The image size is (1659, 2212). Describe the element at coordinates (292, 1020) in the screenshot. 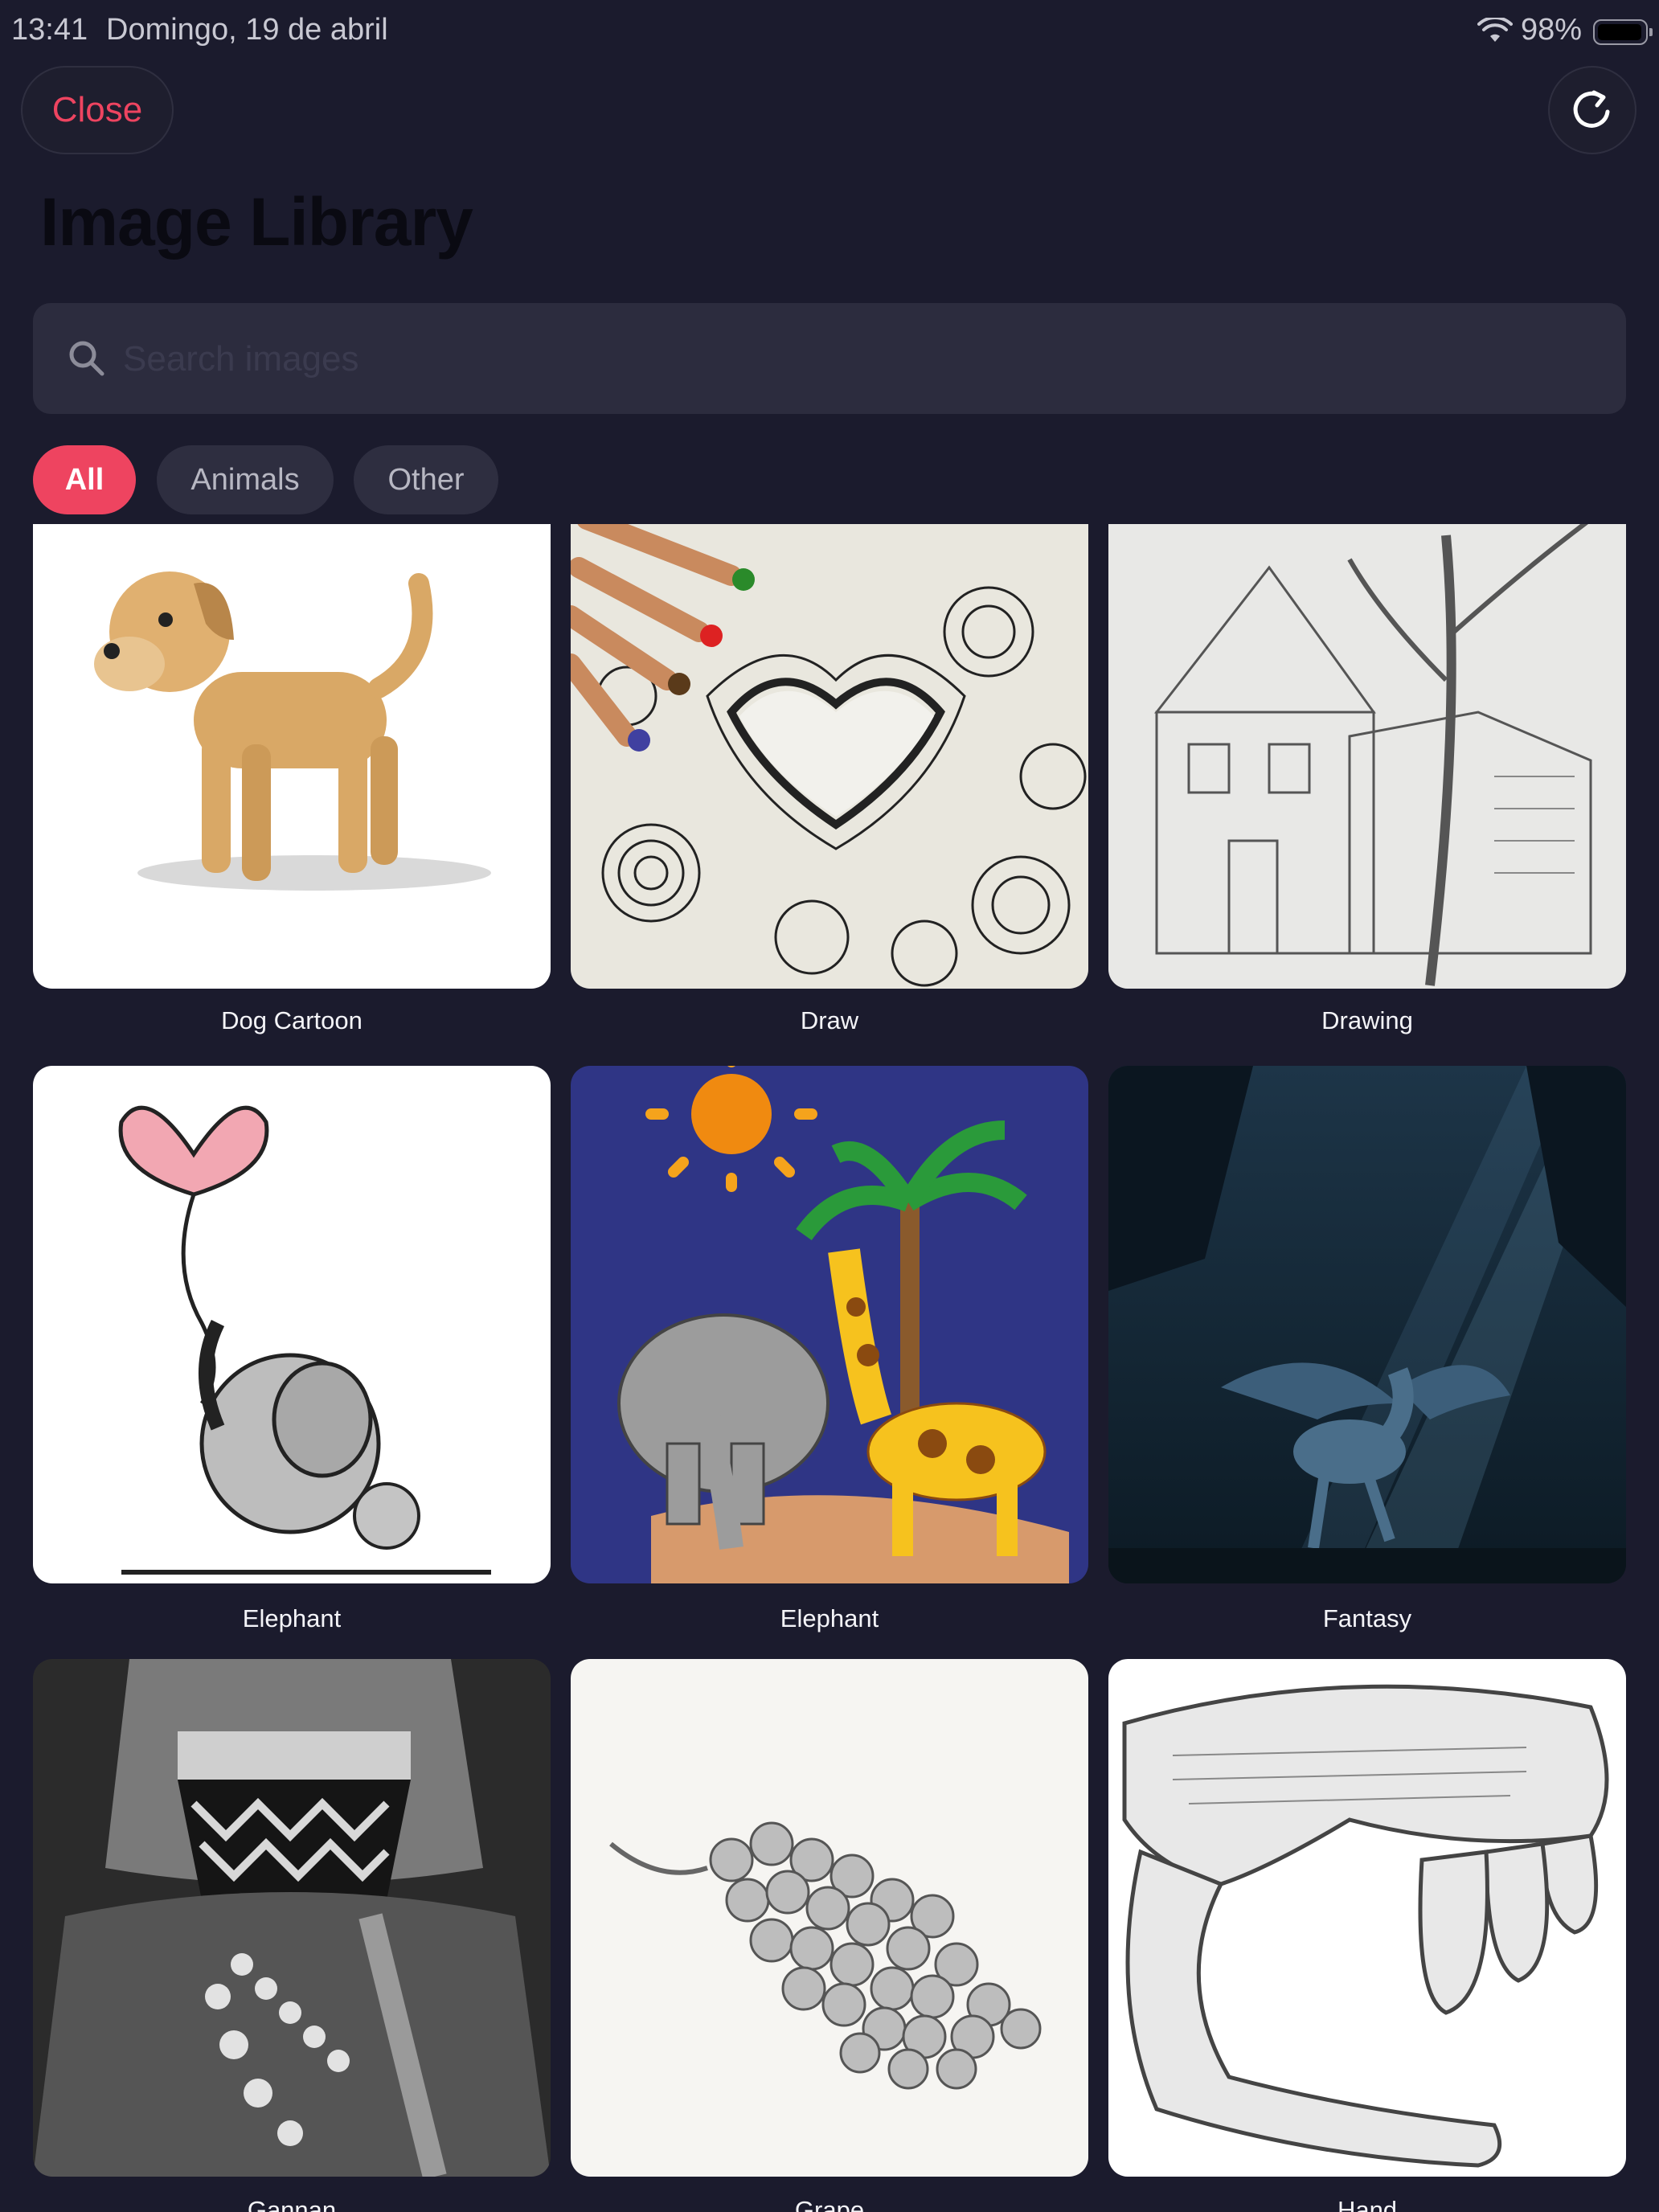

I see `image-caption: Dog Cartoon` at that location.